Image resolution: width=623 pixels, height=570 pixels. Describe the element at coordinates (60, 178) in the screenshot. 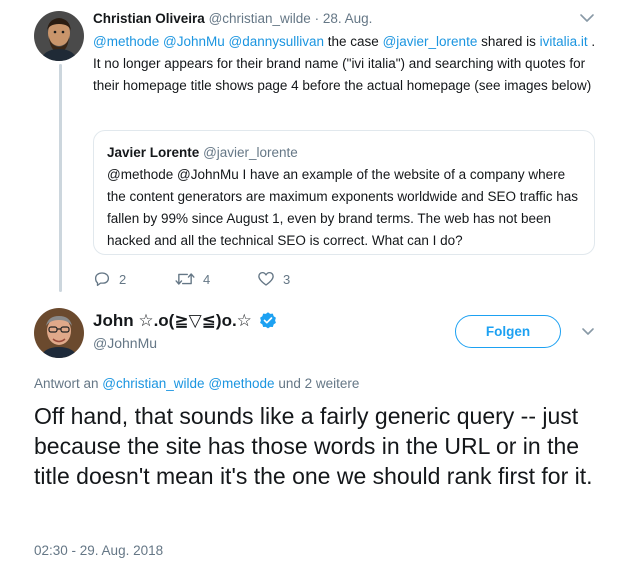

I see `thread-connector-line` at that location.